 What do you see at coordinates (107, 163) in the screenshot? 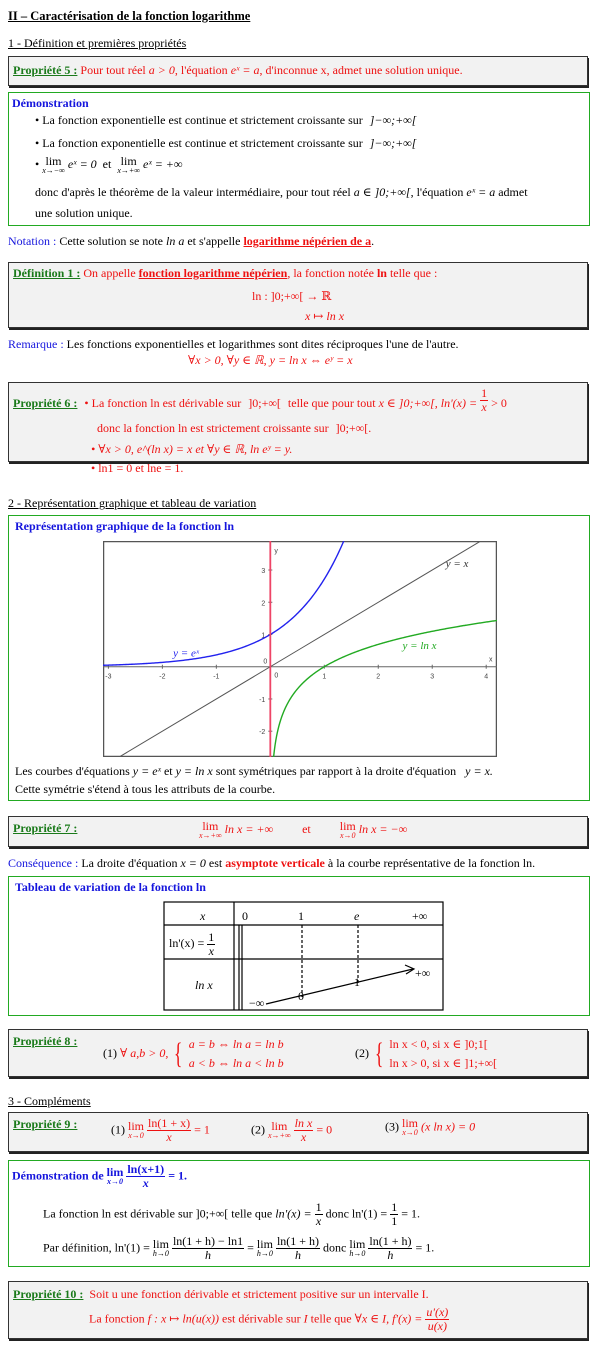
I see `conjunction: et` at bounding box center [107, 163].